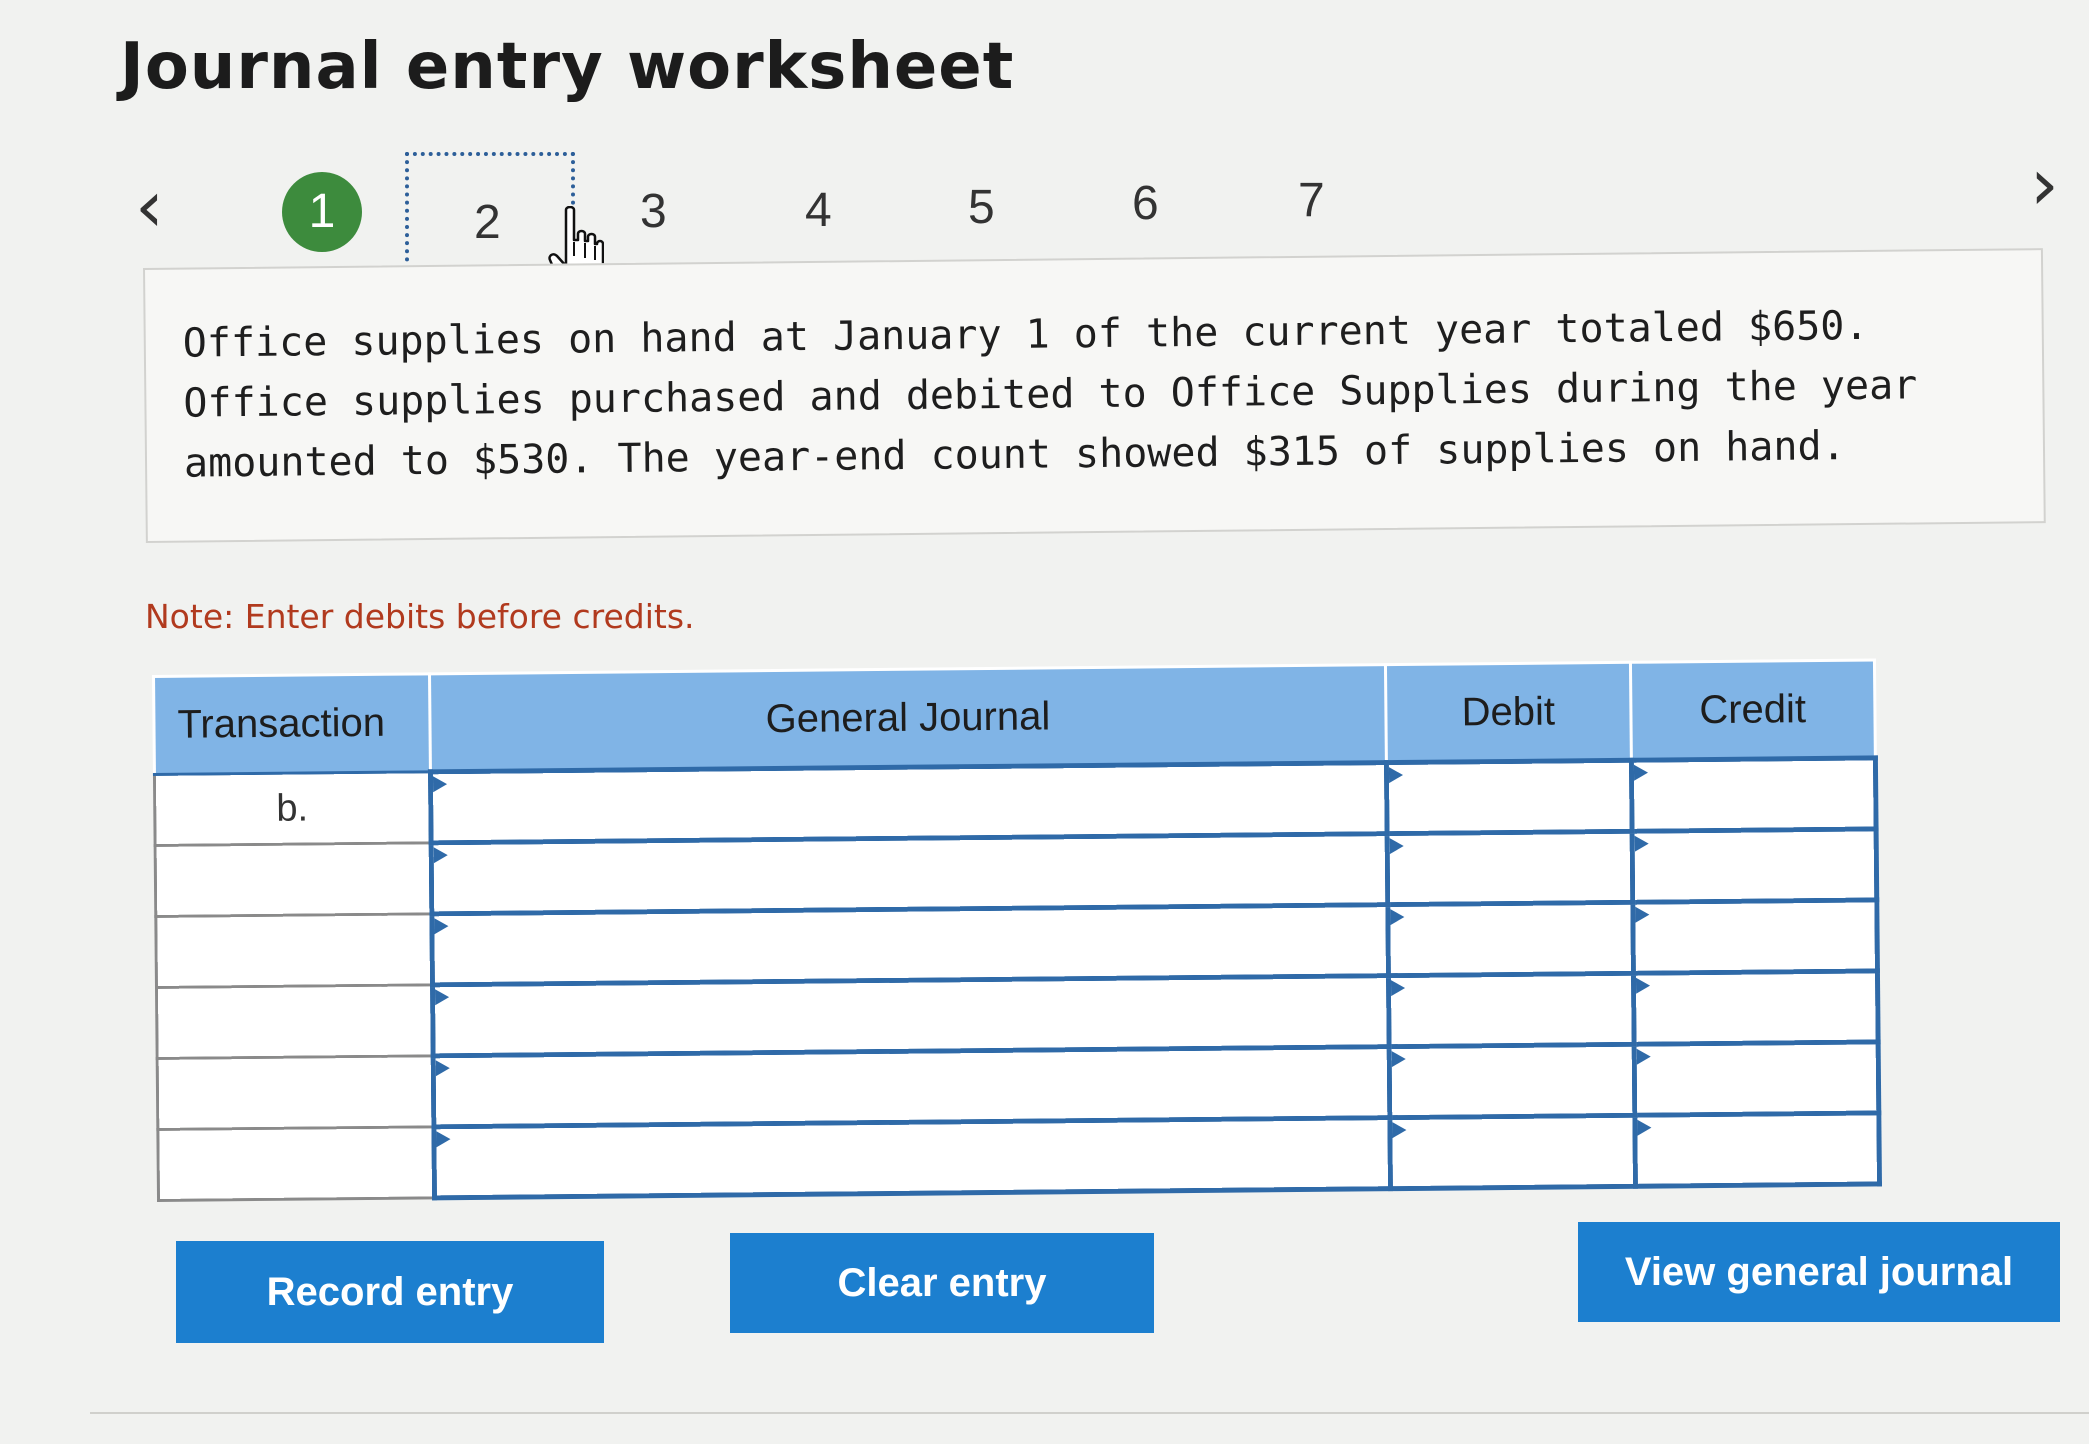  Describe the element at coordinates (653, 212) in the screenshot. I see `step-3: 3` at that location.